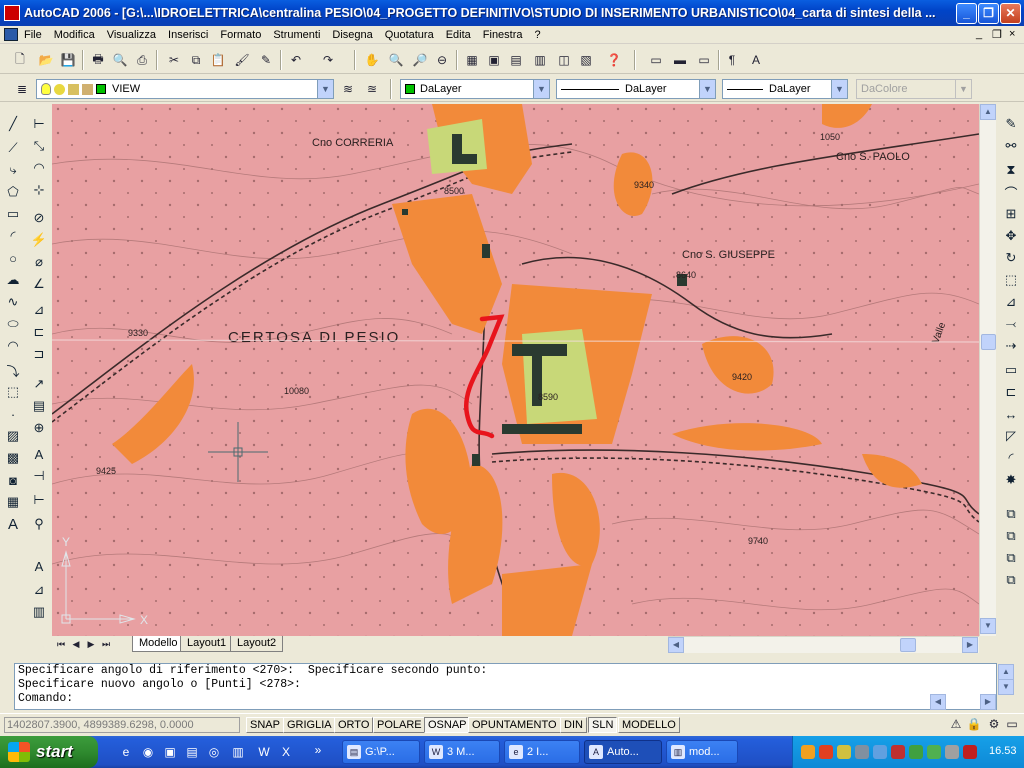 This screenshot has height=768, width=1024. What do you see at coordinates (1011, 258) in the screenshot?
I see `rotate-icon: ↻` at bounding box center [1011, 258].